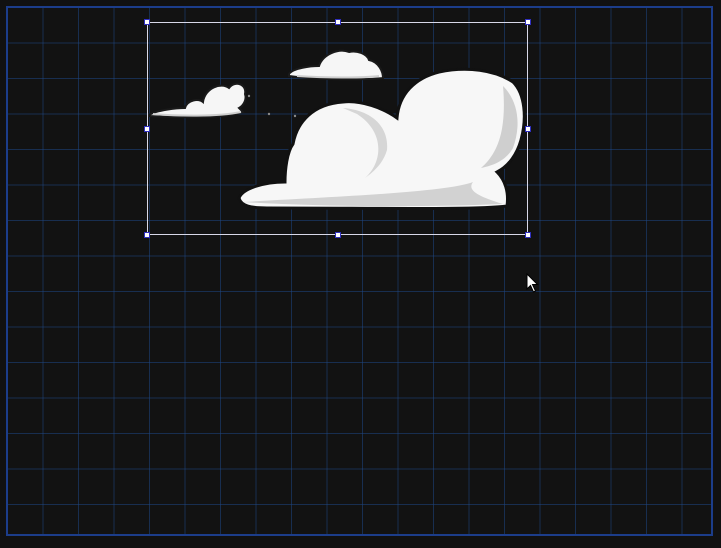 The image size is (721, 548). Describe the element at coordinates (338, 22) in the screenshot. I see `resize-handle-top-center` at that location.